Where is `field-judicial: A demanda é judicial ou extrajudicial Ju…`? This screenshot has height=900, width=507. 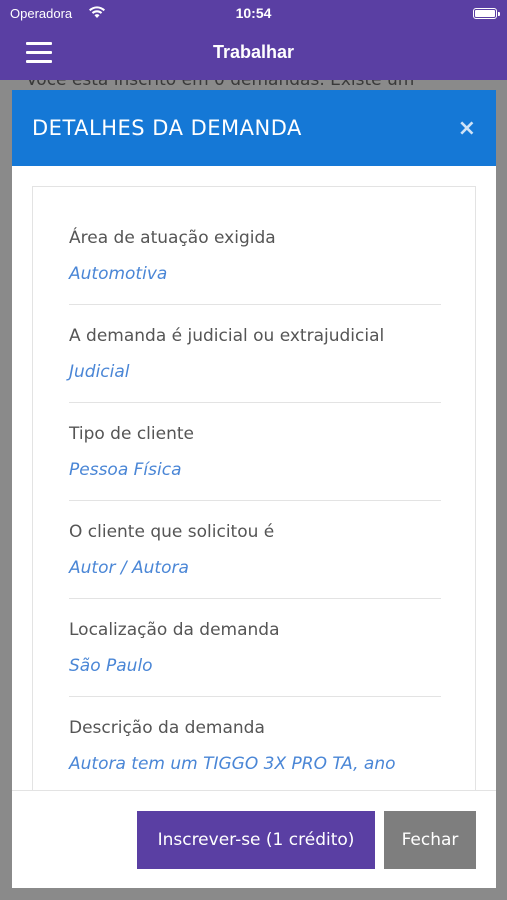 field-judicial: A demanda é judicial ou extrajudicial Ju… is located at coordinates (255, 354).